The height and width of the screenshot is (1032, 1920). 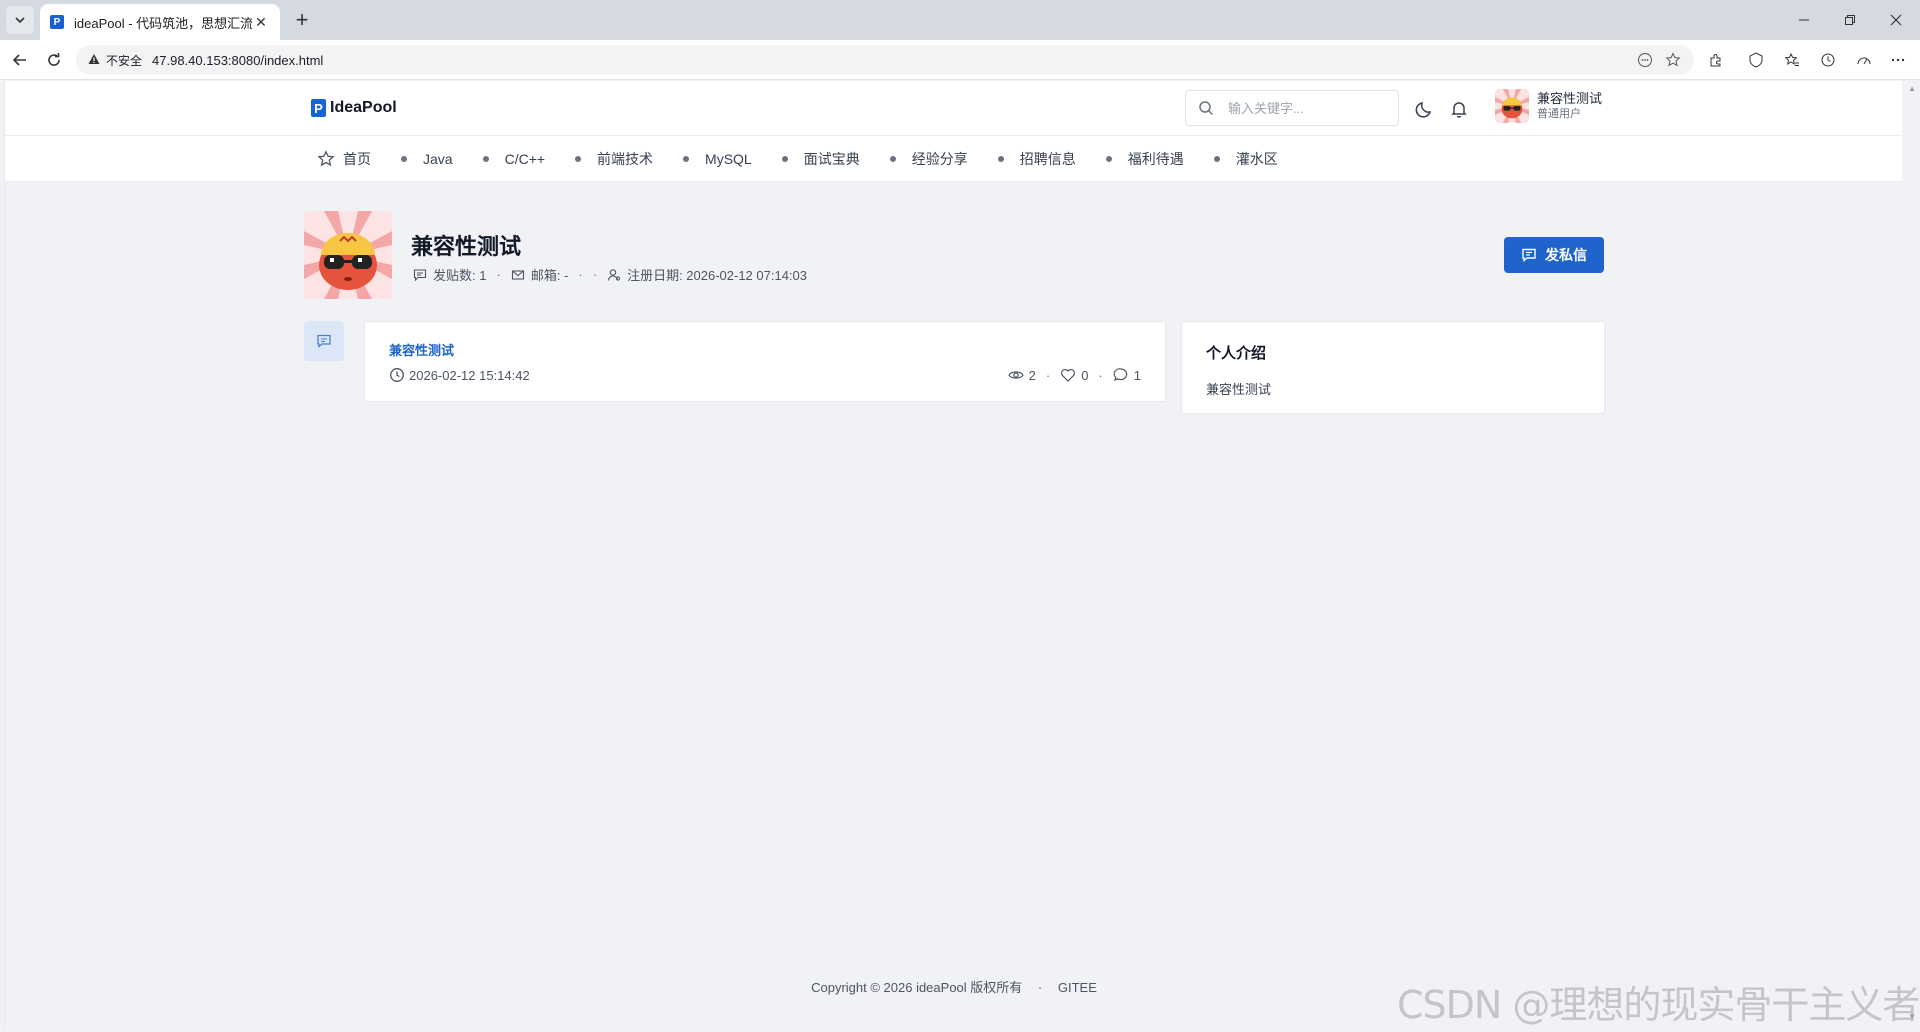 I want to click on email: 邮箱: -, so click(x=549, y=275).